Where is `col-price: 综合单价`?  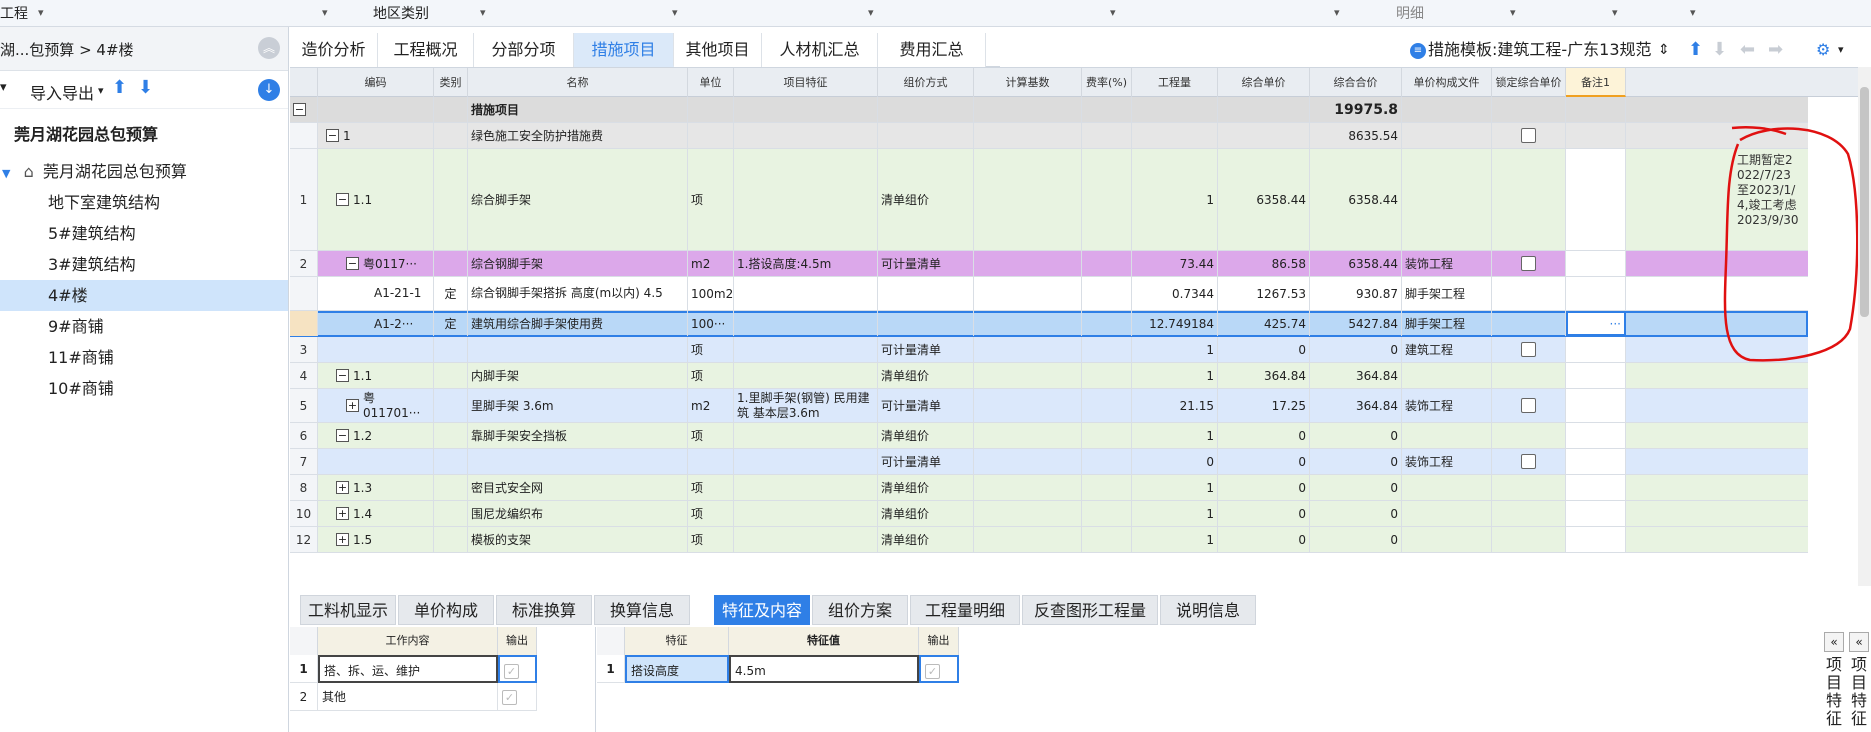 col-price: 综合单价 is located at coordinates (1264, 82).